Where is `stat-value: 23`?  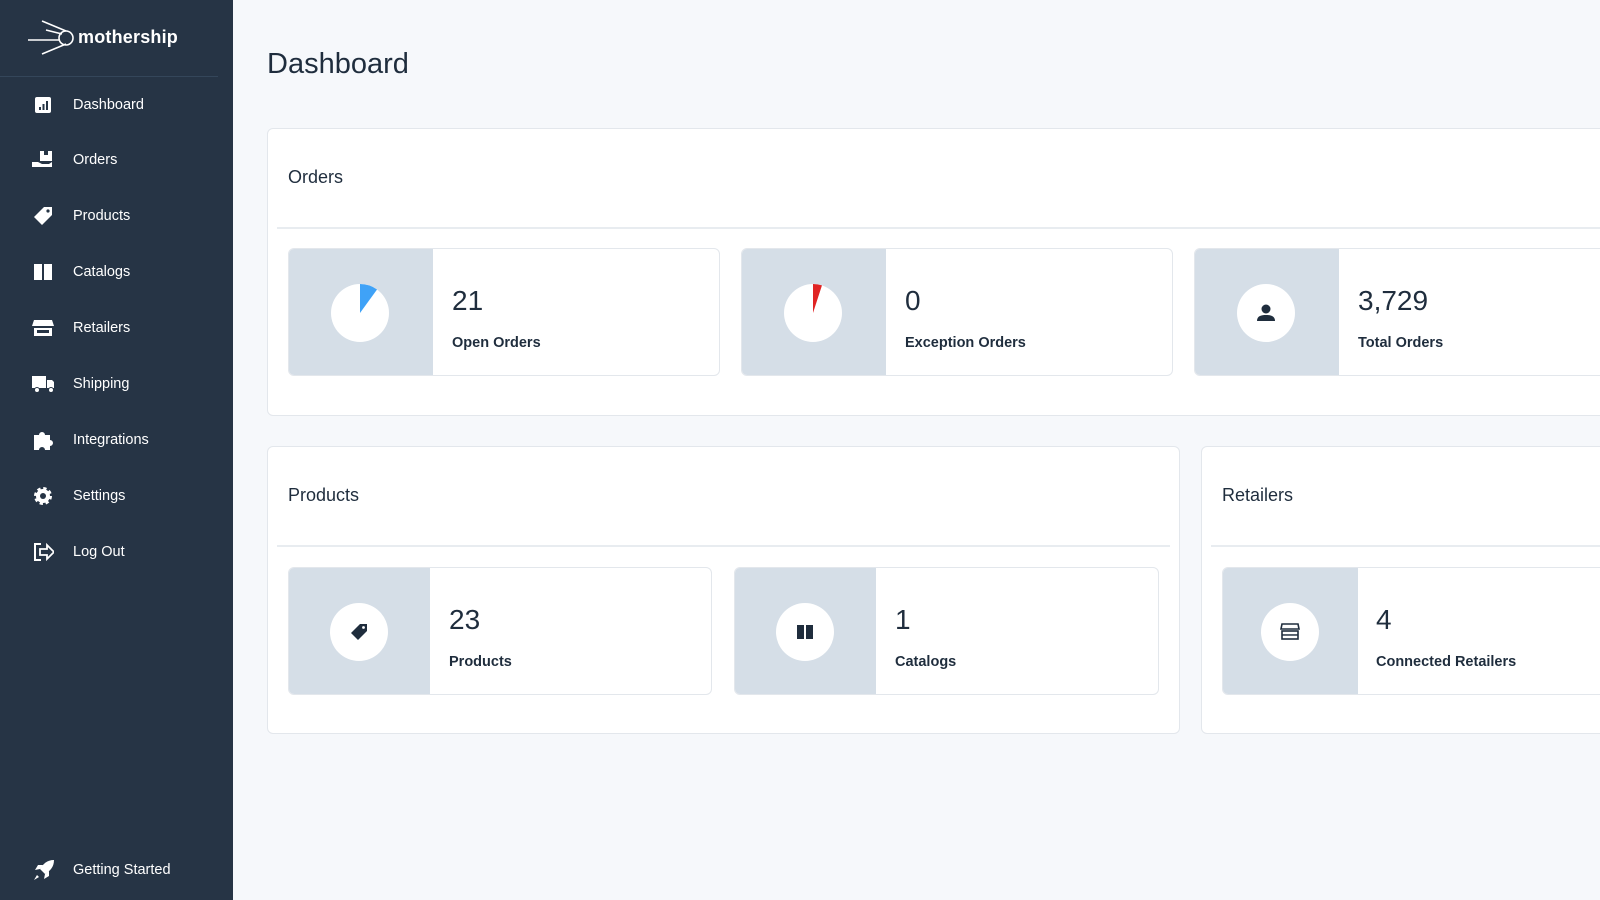
stat-value: 23 is located at coordinates (465, 619).